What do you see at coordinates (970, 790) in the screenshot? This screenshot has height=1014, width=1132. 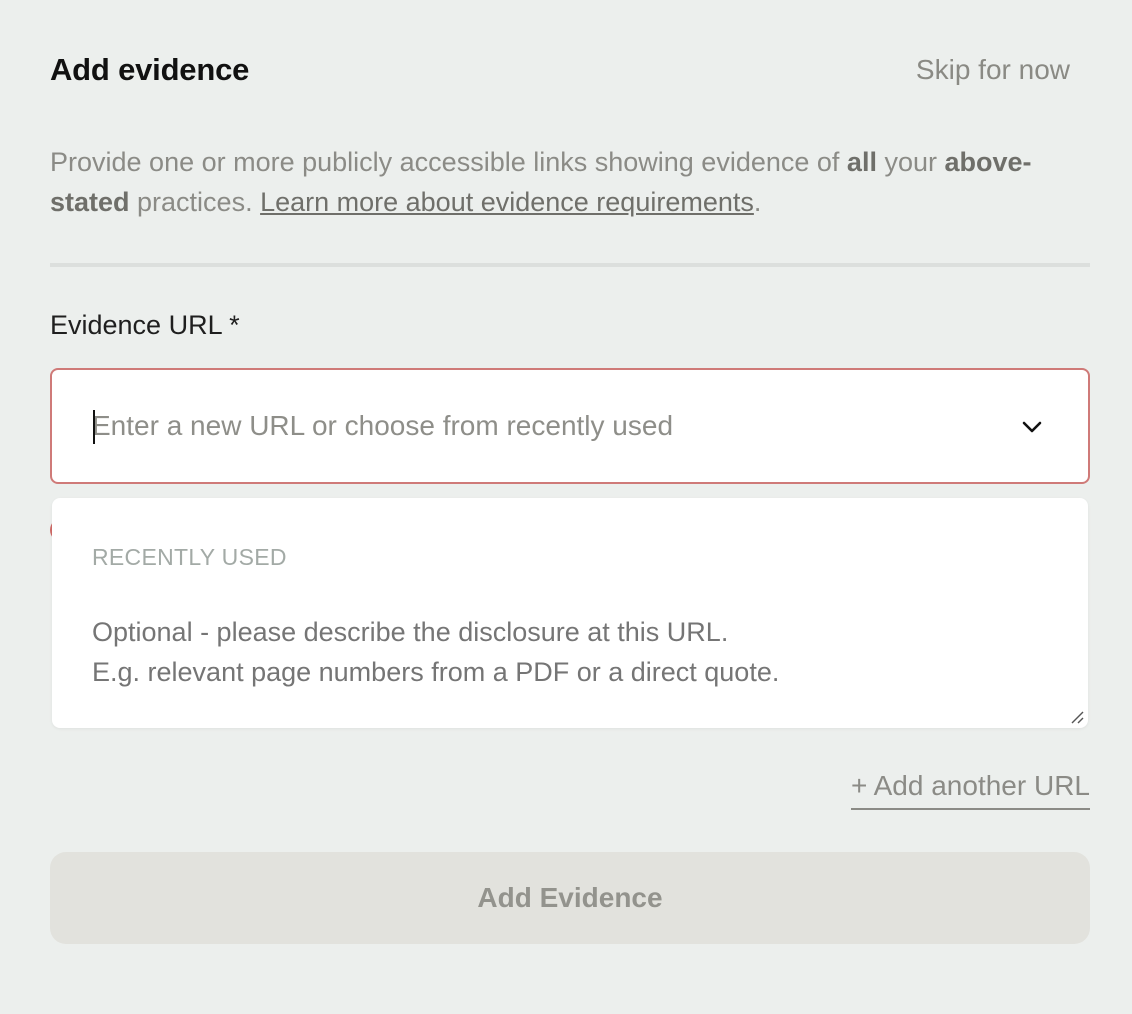 I see `add-another-url-link: + Add another URL` at bounding box center [970, 790].